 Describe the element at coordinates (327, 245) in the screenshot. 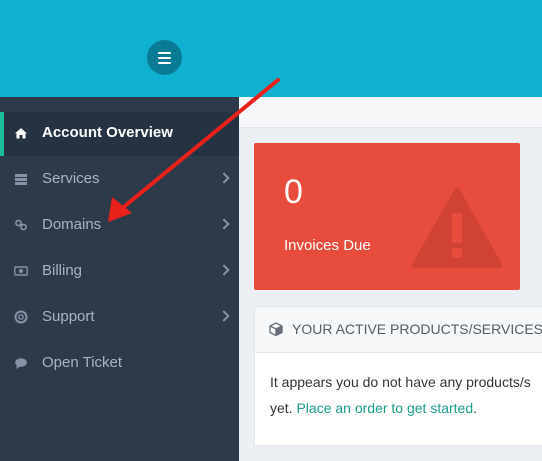

I see `invoices-due-label: Invoices Due` at that location.